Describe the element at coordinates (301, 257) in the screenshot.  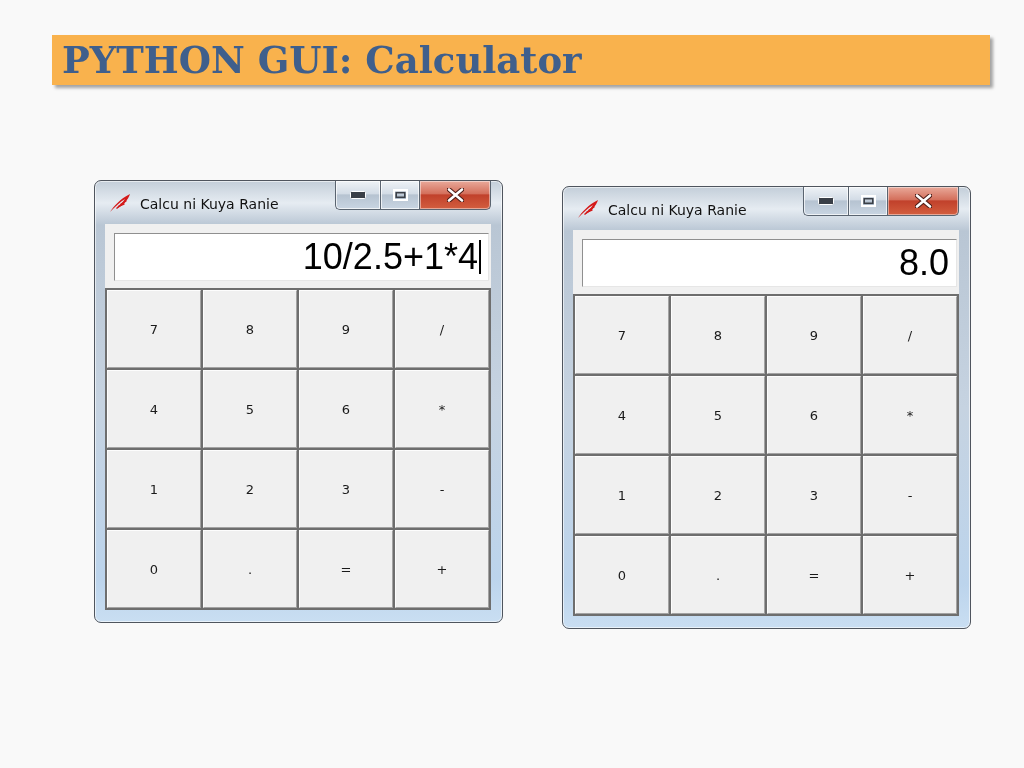
I see `display-field: 10/2.5+1*4` at that location.